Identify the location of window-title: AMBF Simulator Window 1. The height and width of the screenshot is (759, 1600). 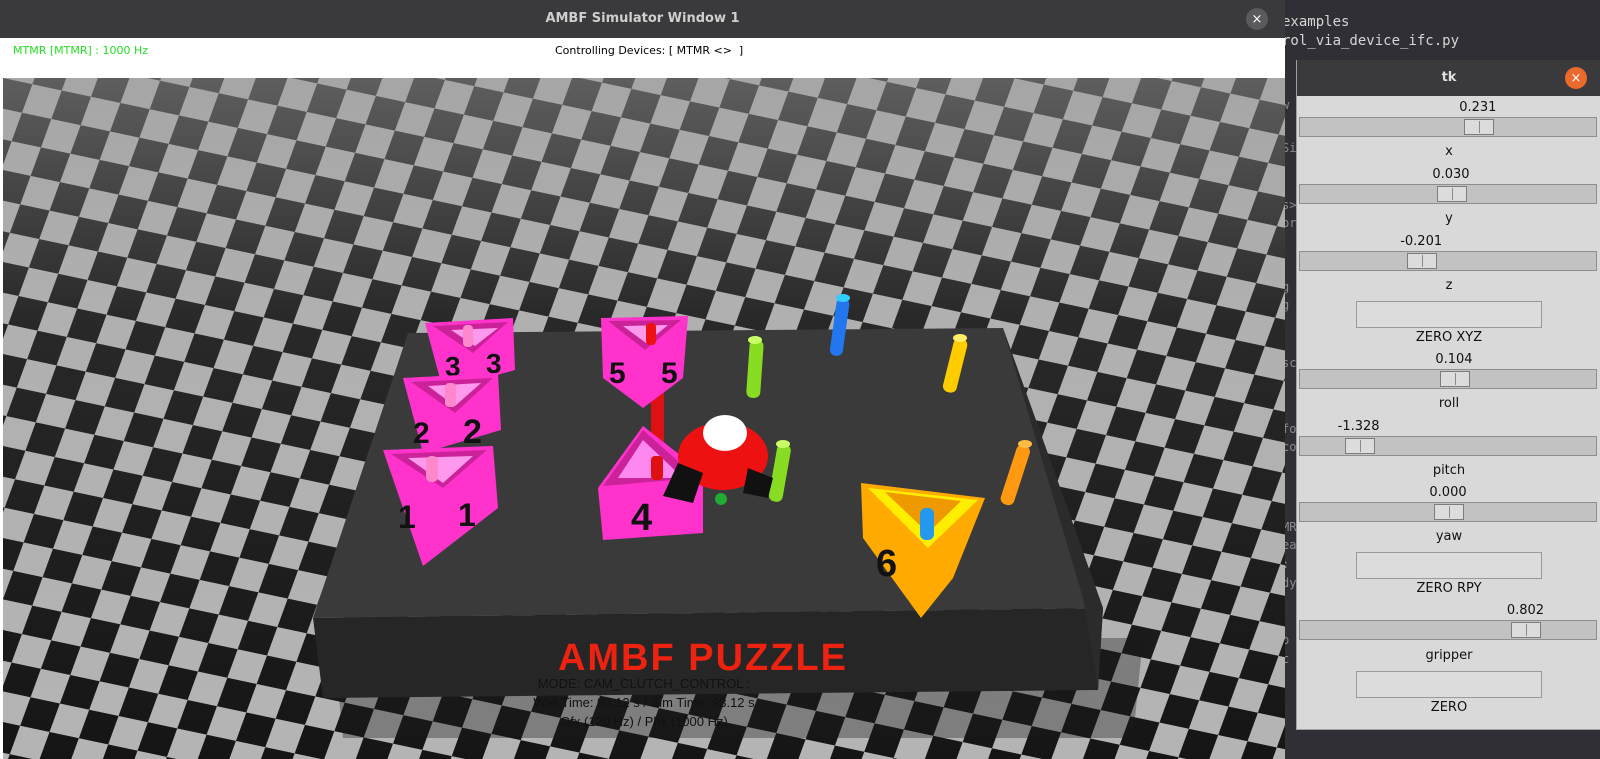
(642, 18).